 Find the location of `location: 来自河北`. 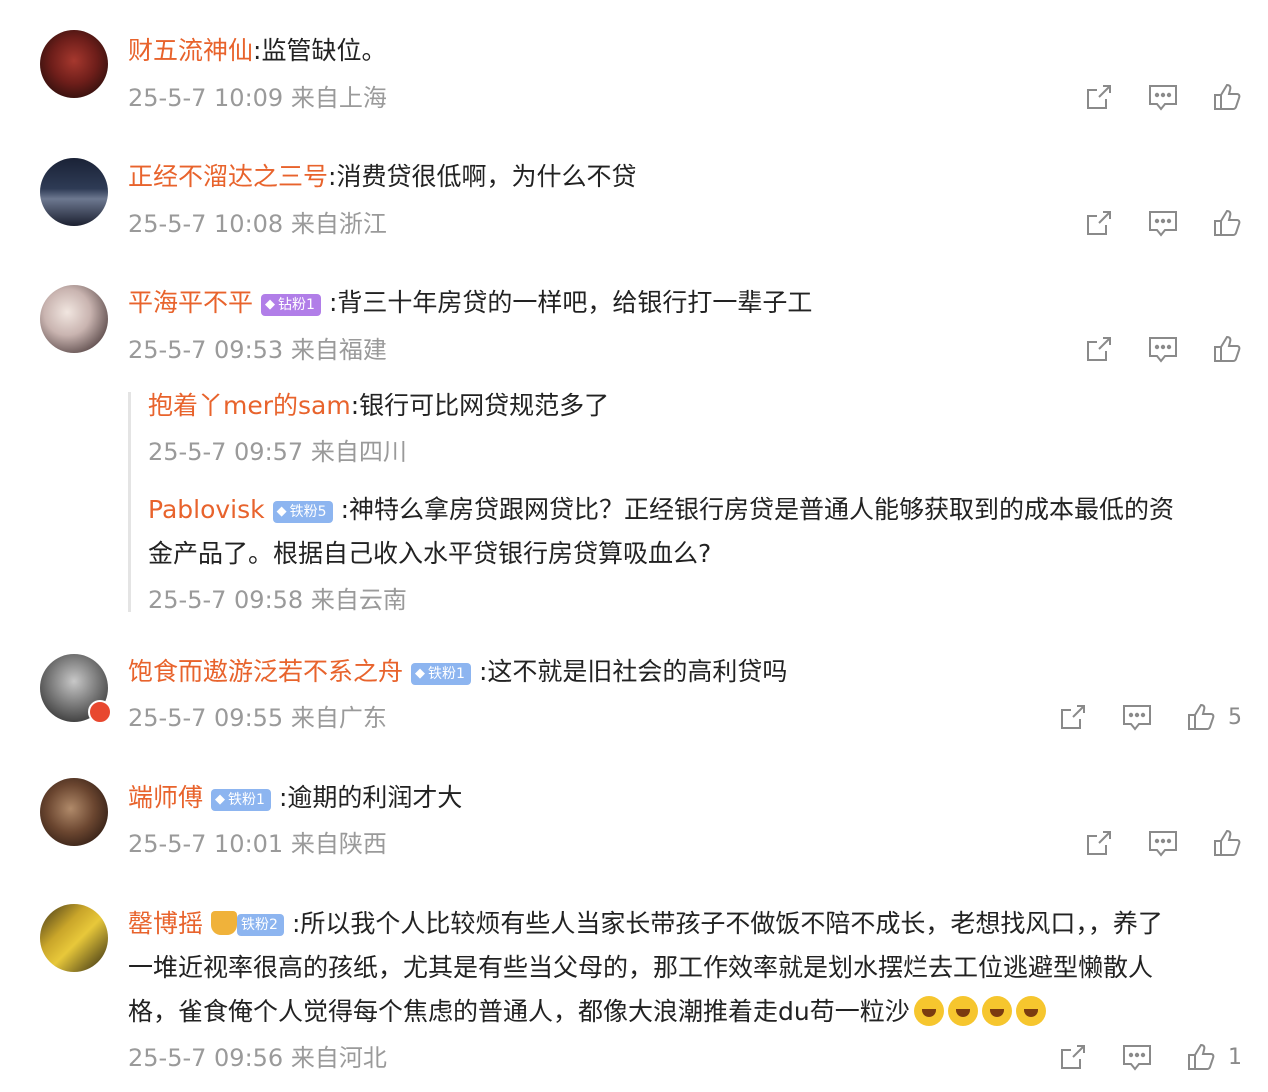

location: 来自河北 is located at coordinates (338, 1058).